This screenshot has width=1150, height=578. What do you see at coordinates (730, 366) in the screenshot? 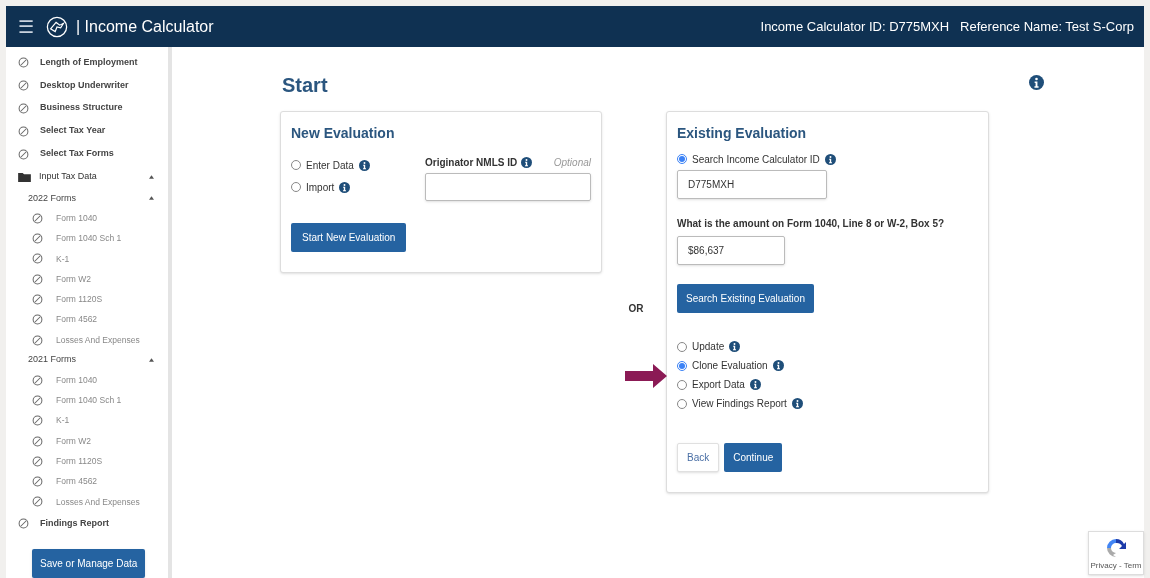
I see `option-label: Clone Evaluation` at bounding box center [730, 366].